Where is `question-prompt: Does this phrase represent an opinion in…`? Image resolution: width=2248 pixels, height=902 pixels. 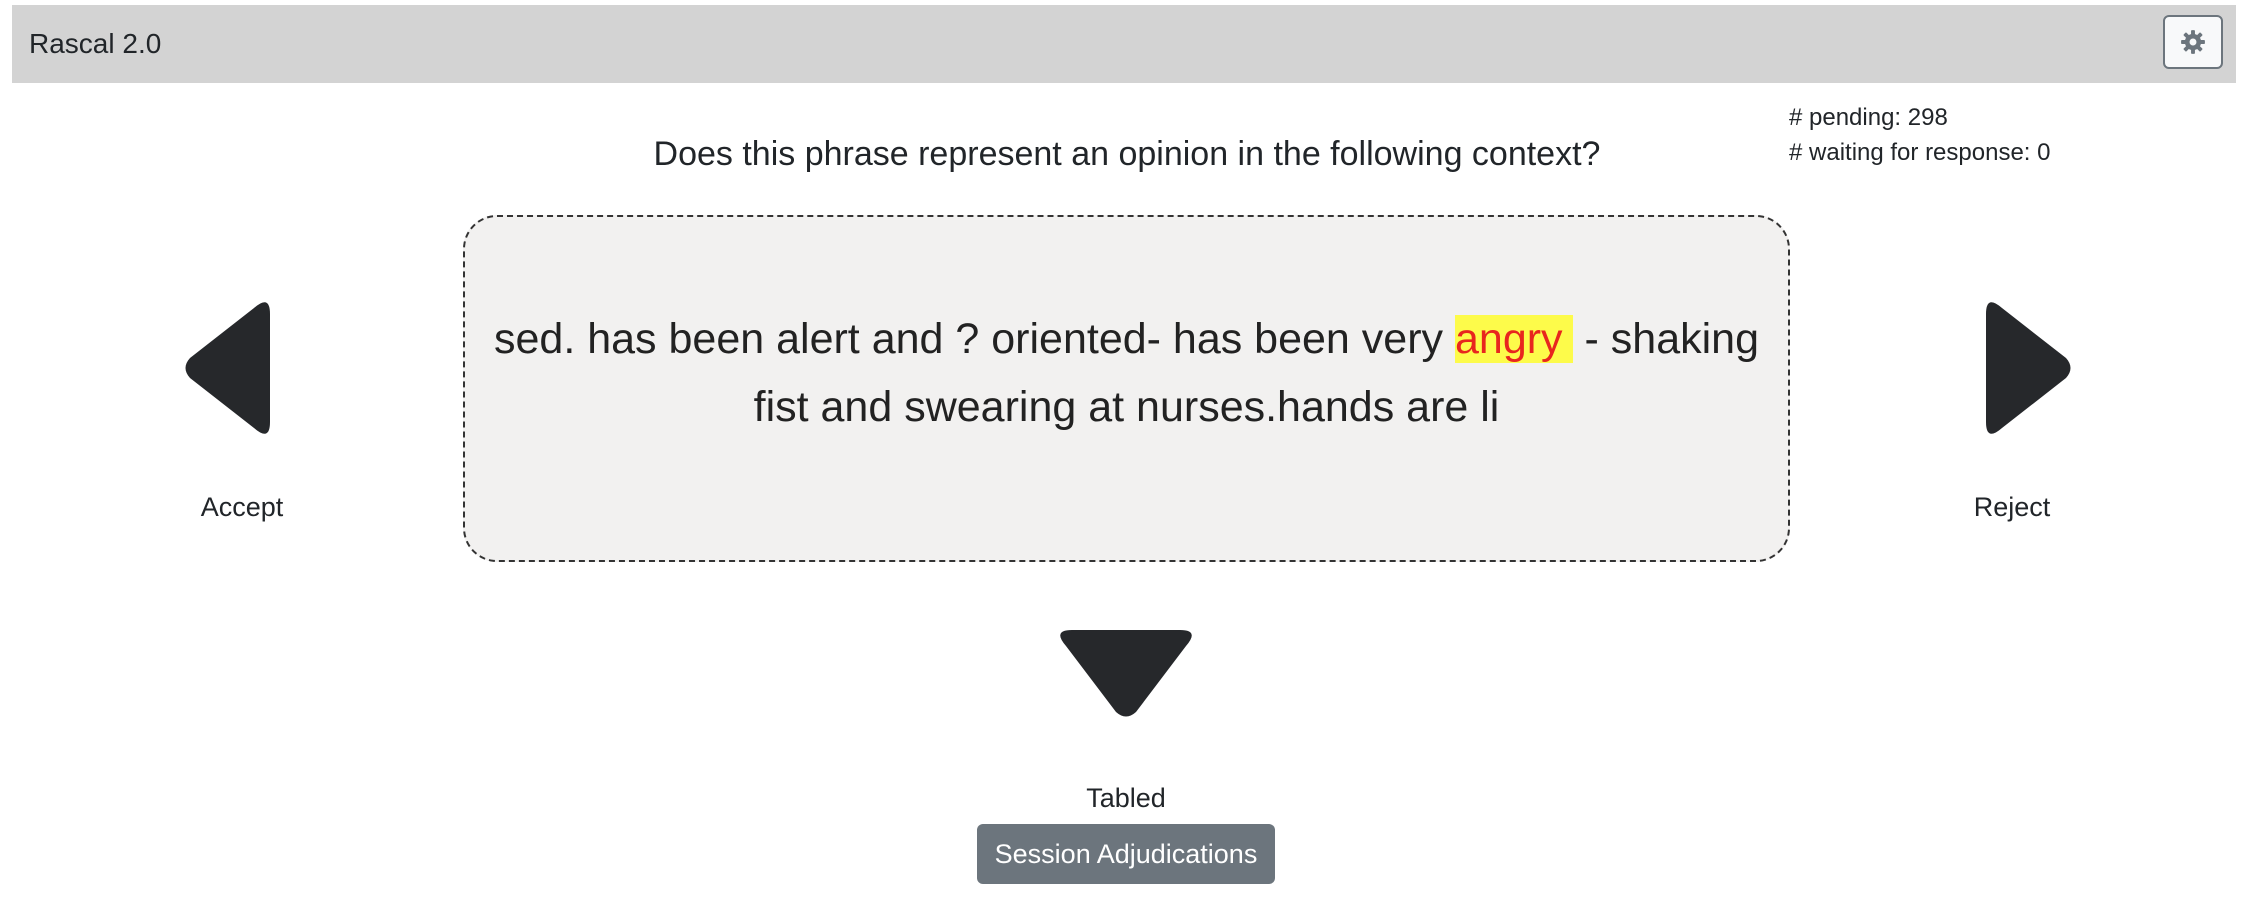 question-prompt: Does this phrase represent an opinion in… is located at coordinates (1127, 154).